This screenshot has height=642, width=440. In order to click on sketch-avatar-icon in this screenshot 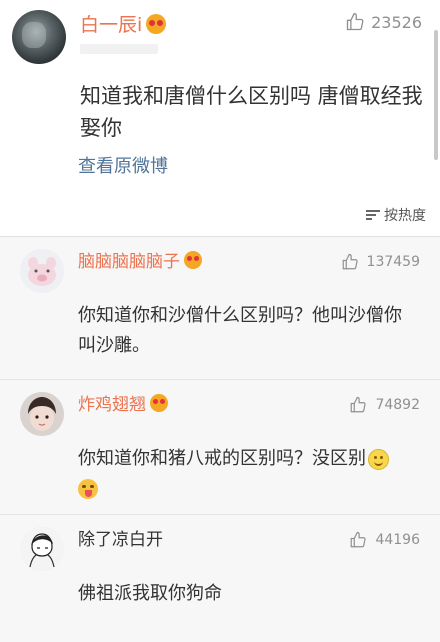, I will do `click(42, 549)`.